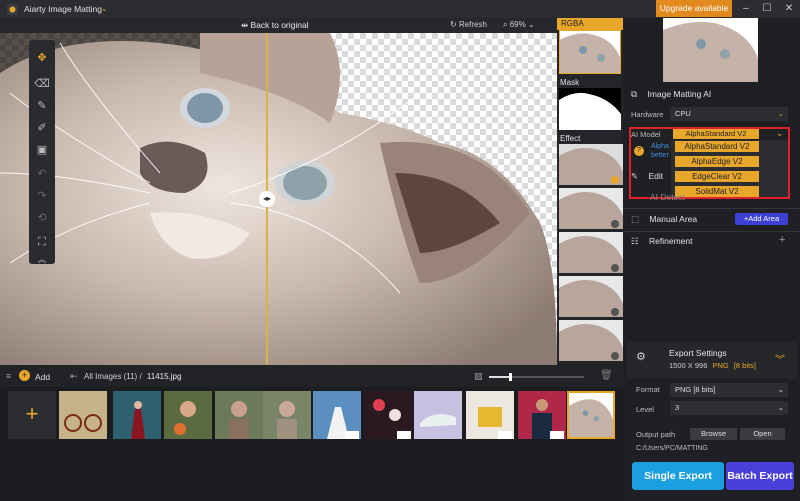 Image resolution: width=800 pixels, height=501 pixels. Describe the element at coordinates (761, 219) in the screenshot. I see `add-area-button: +Add Area` at that location.